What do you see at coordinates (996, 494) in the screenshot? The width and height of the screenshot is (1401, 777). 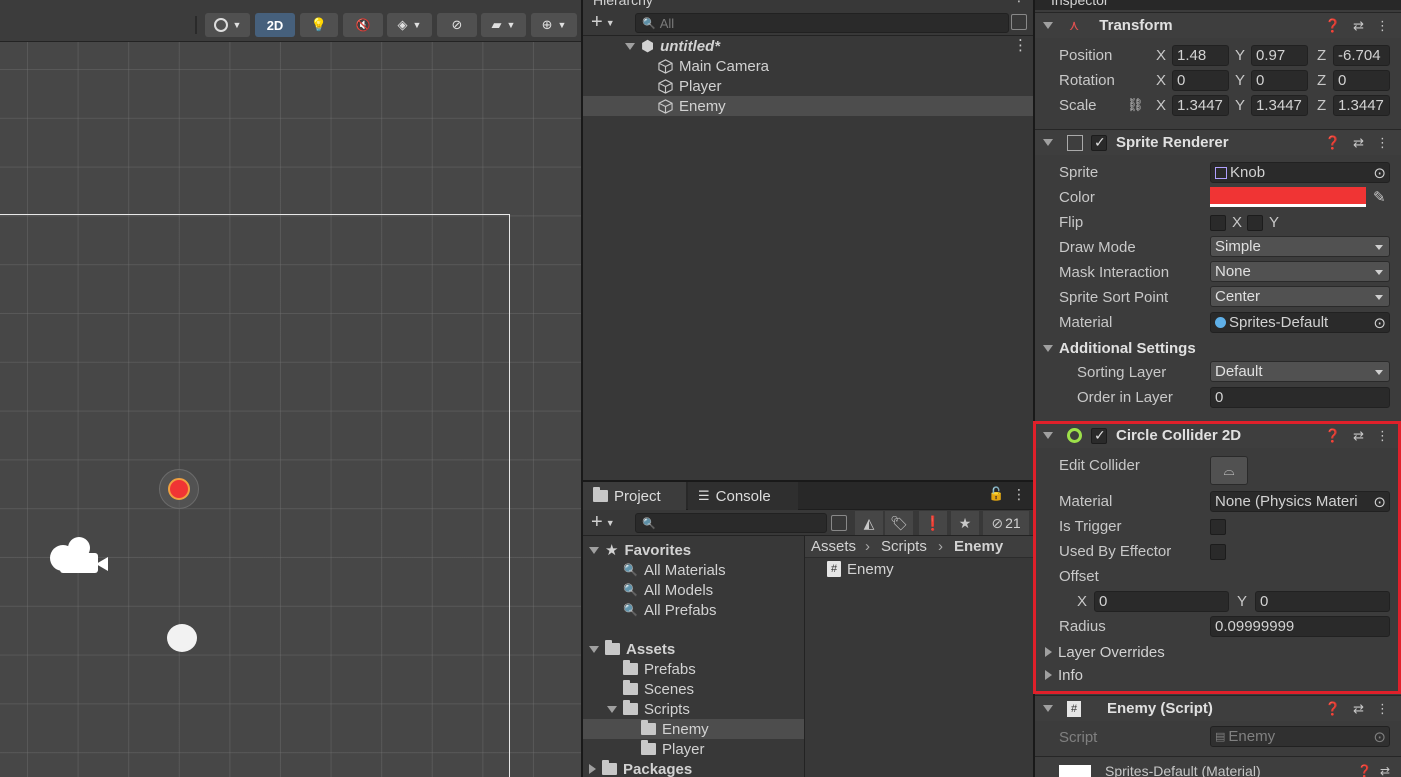 I see `lock-icon: 🔓` at bounding box center [996, 494].